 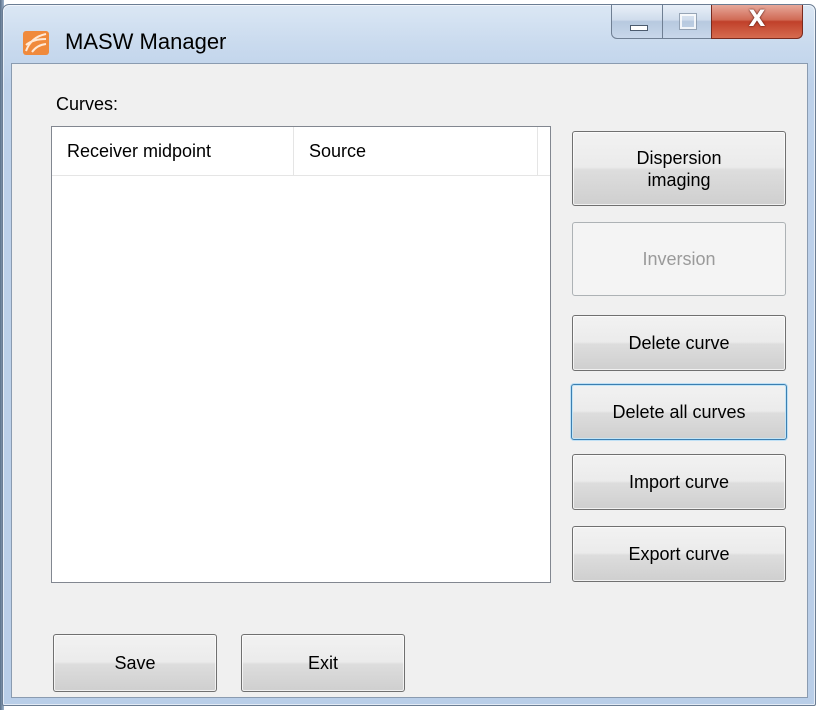 I want to click on dispersion-imaging-button: Dispersion imaging, so click(x=679, y=168).